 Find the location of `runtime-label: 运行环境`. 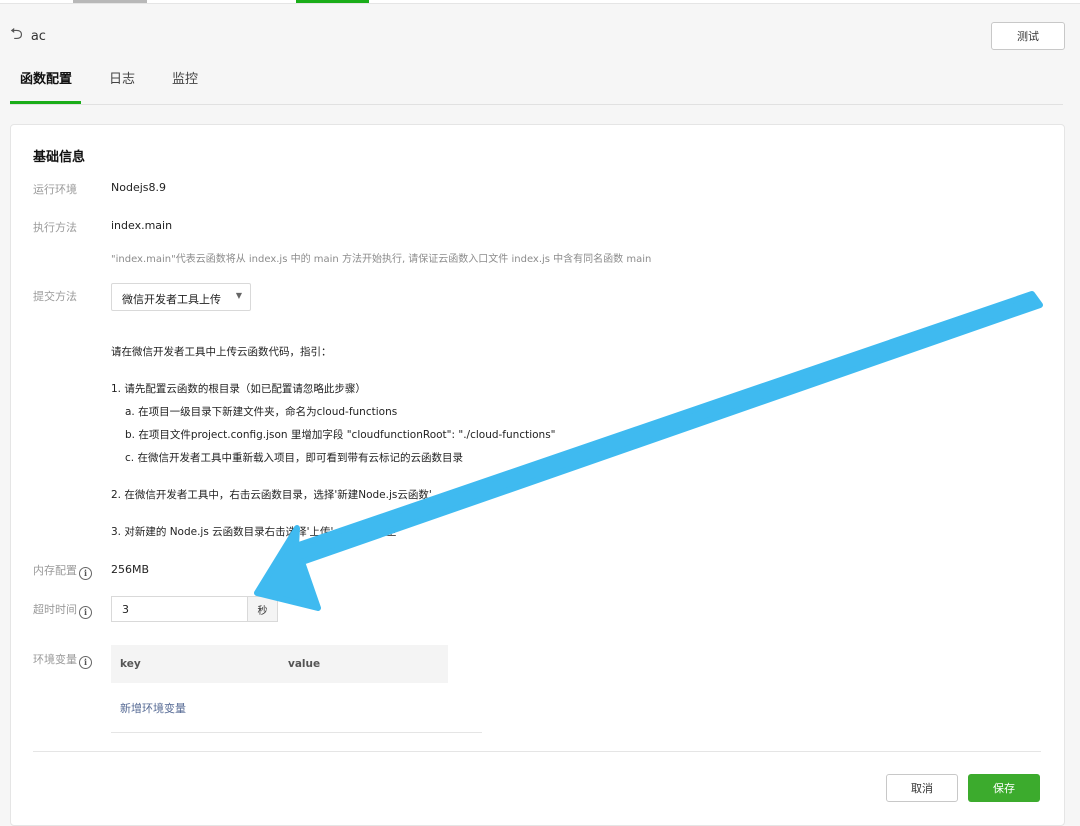

runtime-label: 运行环境 is located at coordinates (55, 189).